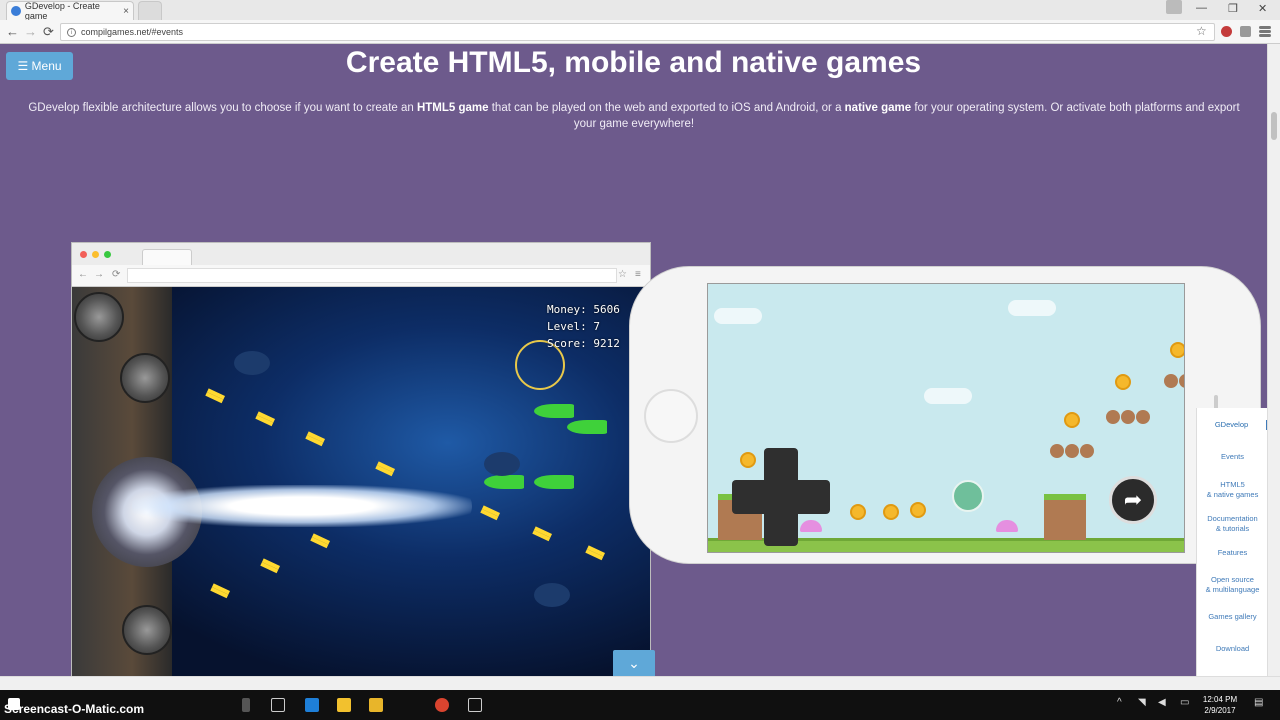 The height and width of the screenshot is (720, 1280). I want to click on reload-button: ⟳, so click(48, 32).